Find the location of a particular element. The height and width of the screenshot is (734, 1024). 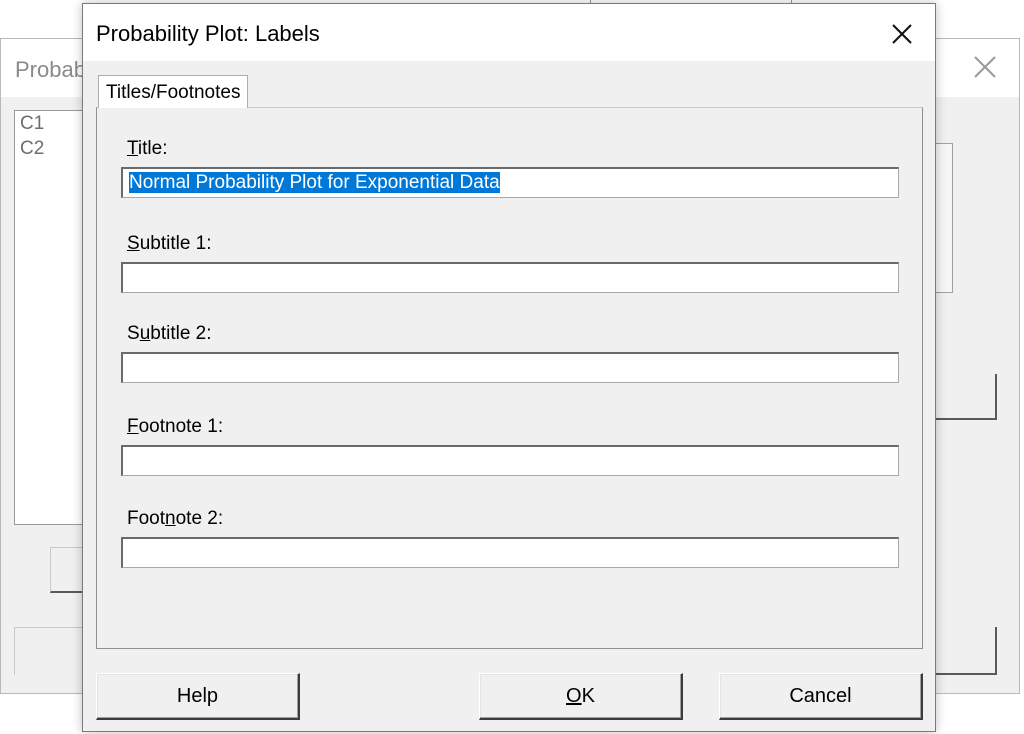

background-dialog-title: Probab is located at coordinates (50, 69).